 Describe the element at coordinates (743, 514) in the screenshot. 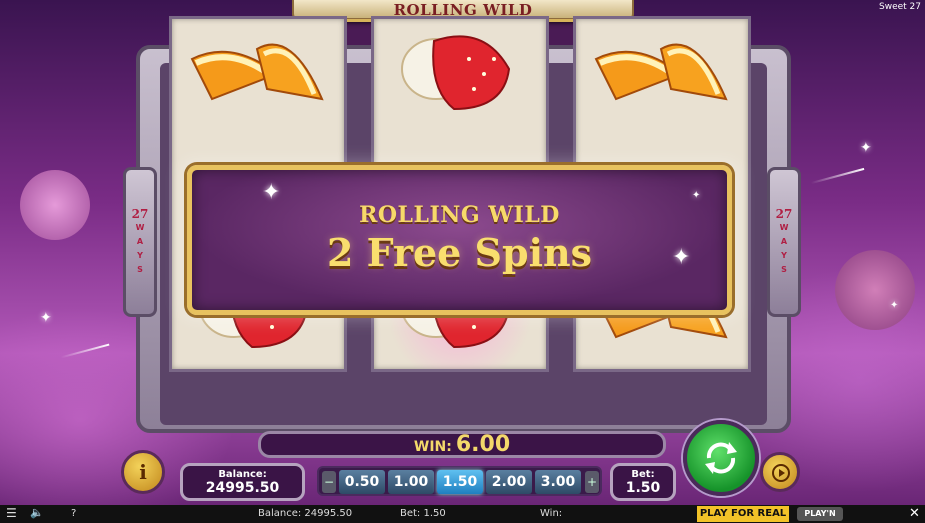

I see `play-for-real-button: PLAY FOR REAL` at that location.